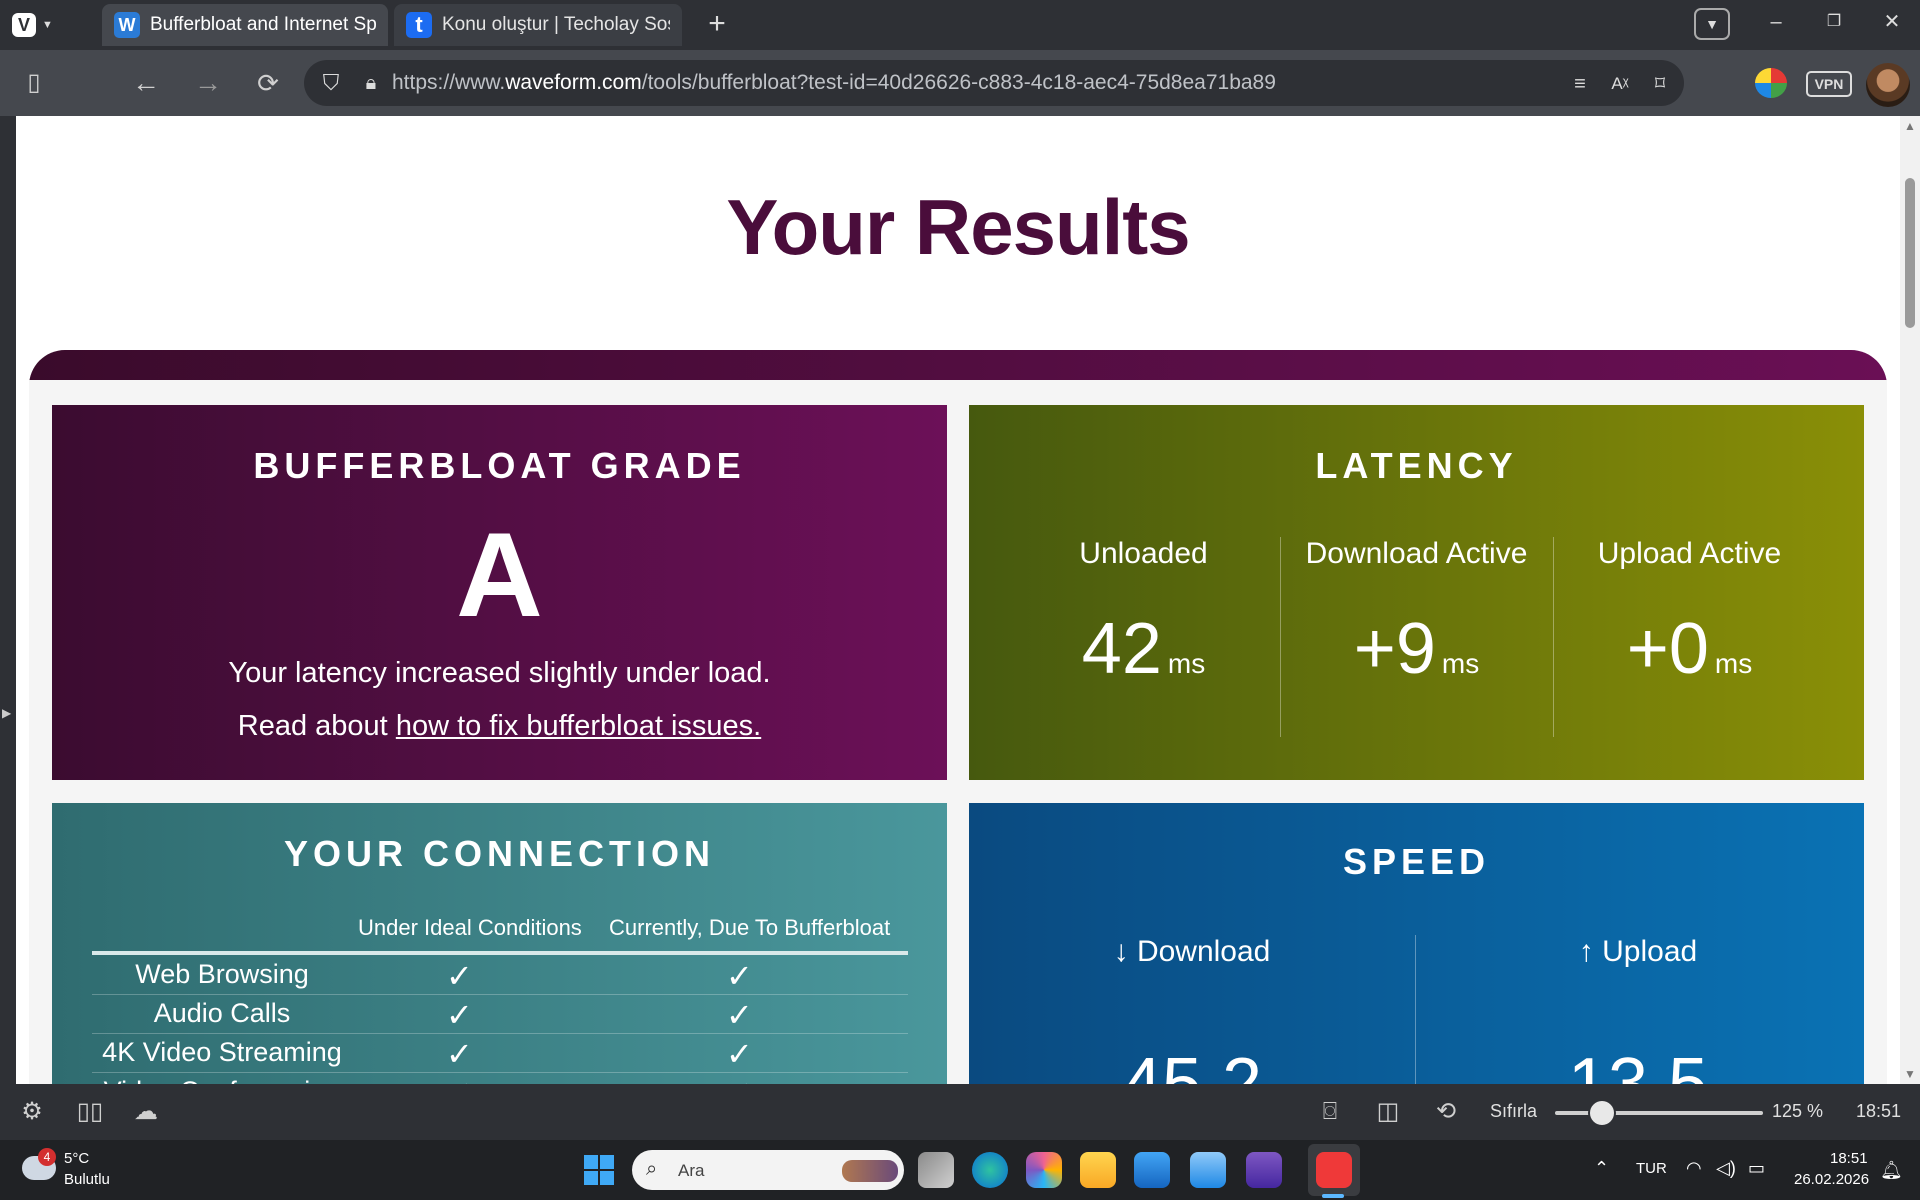  I want to click on battery-icon: ▭, so click(1756, 1168).